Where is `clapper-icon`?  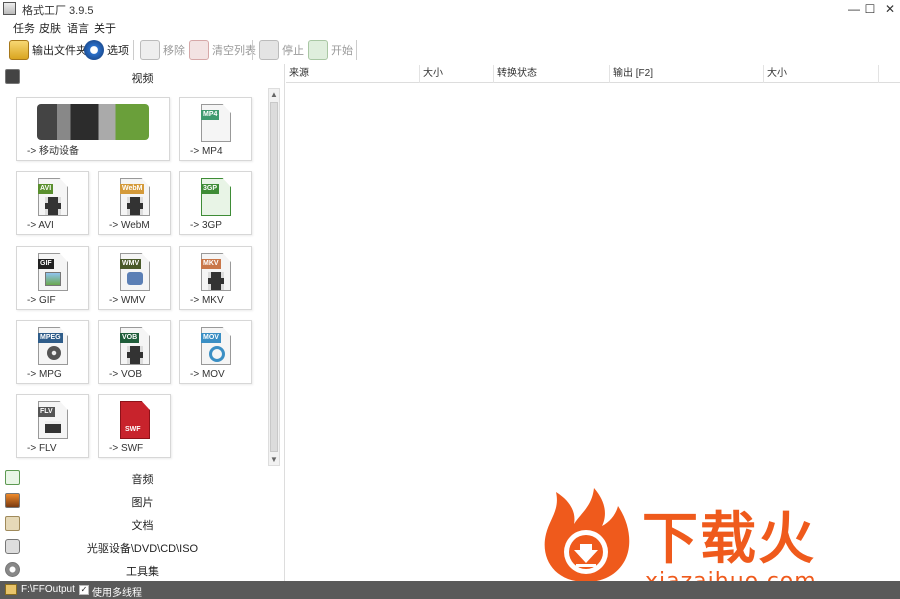
clapper-icon is located at coordinates (53, 427).